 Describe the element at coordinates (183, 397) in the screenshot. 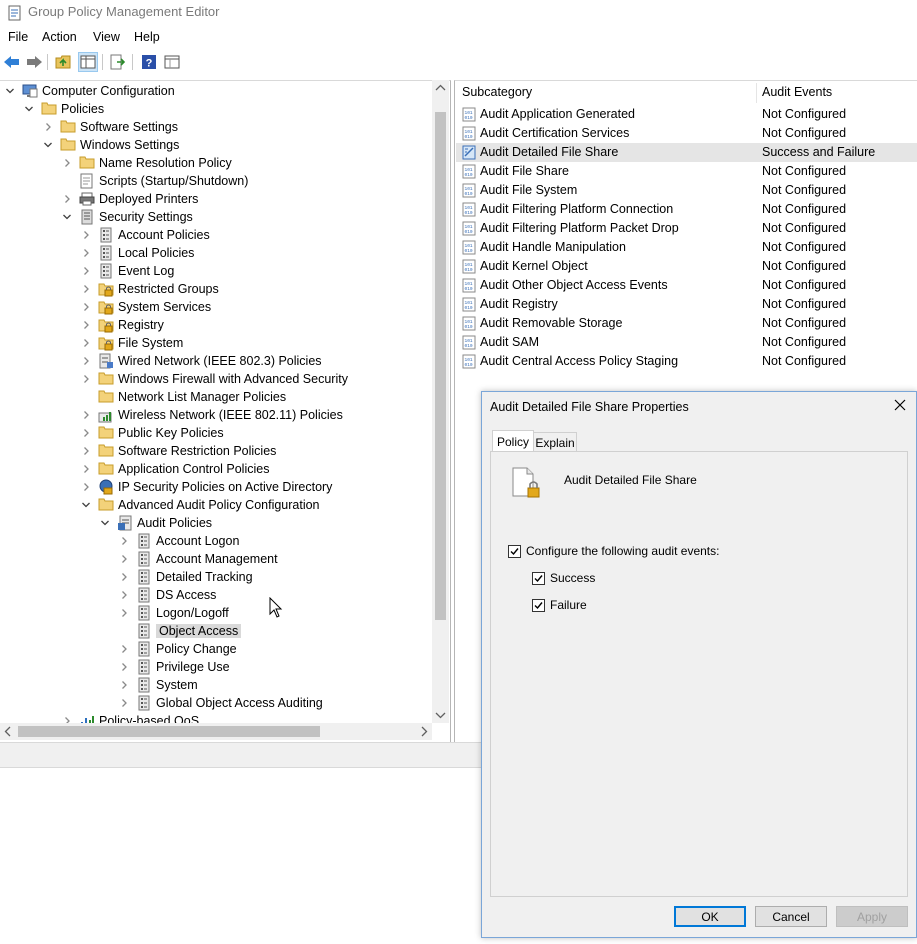

I see `tree-item-network-list-manager-policies: Network List Manager Policies` at that location.